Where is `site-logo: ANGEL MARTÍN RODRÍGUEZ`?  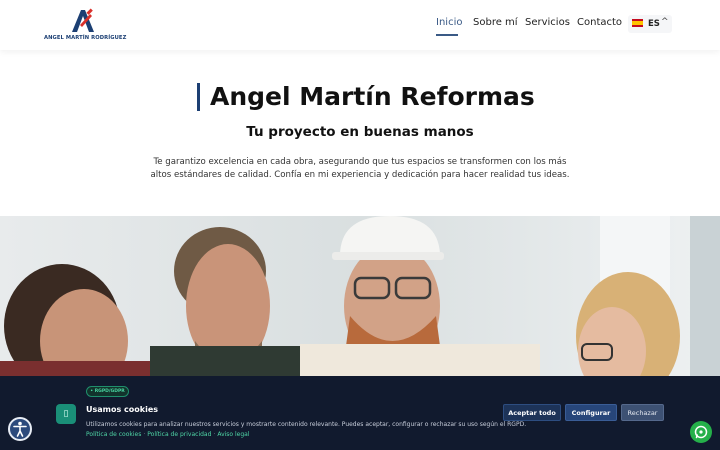 site-logo: ANGEL MARTÍN RODRÍGUEZ is located at coordinates (85, 26).